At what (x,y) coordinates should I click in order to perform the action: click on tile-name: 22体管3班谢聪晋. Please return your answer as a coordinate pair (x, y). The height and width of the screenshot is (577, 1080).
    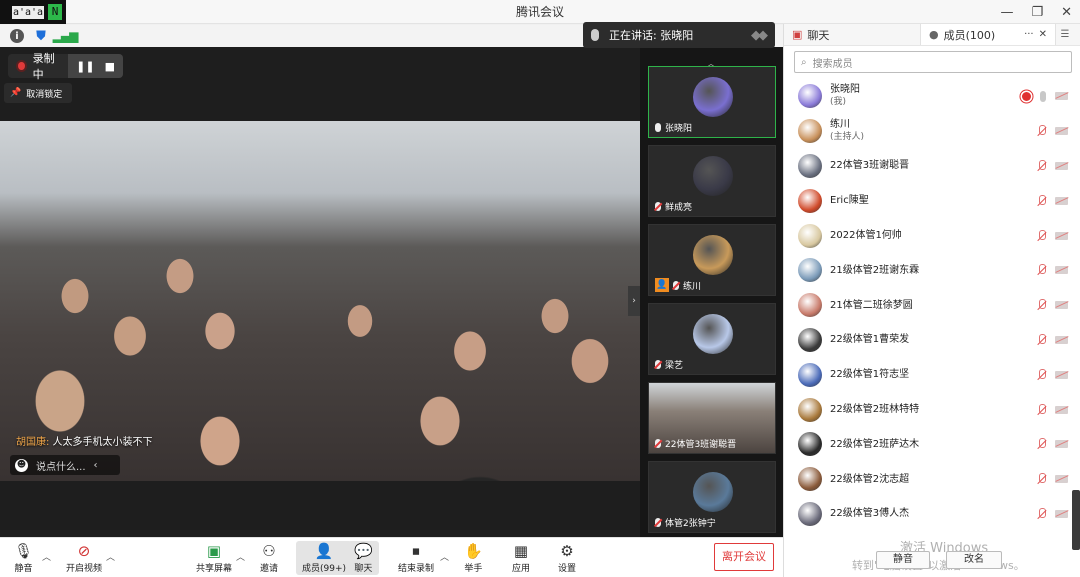
    Looking at the image, I should click on (695, 443).